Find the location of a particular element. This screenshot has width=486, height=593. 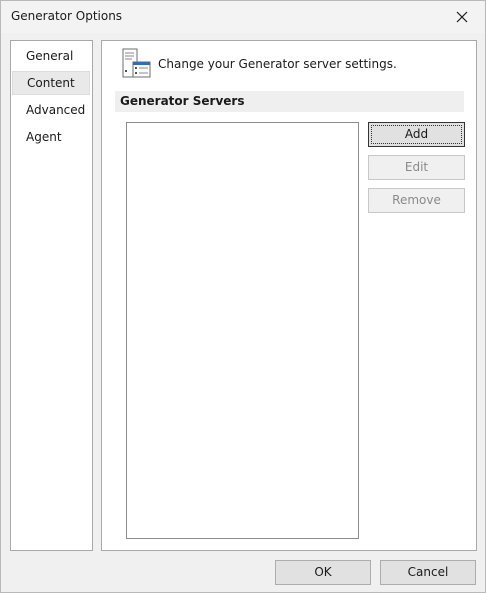

add-button: Add is located at coordinates (416, 134).